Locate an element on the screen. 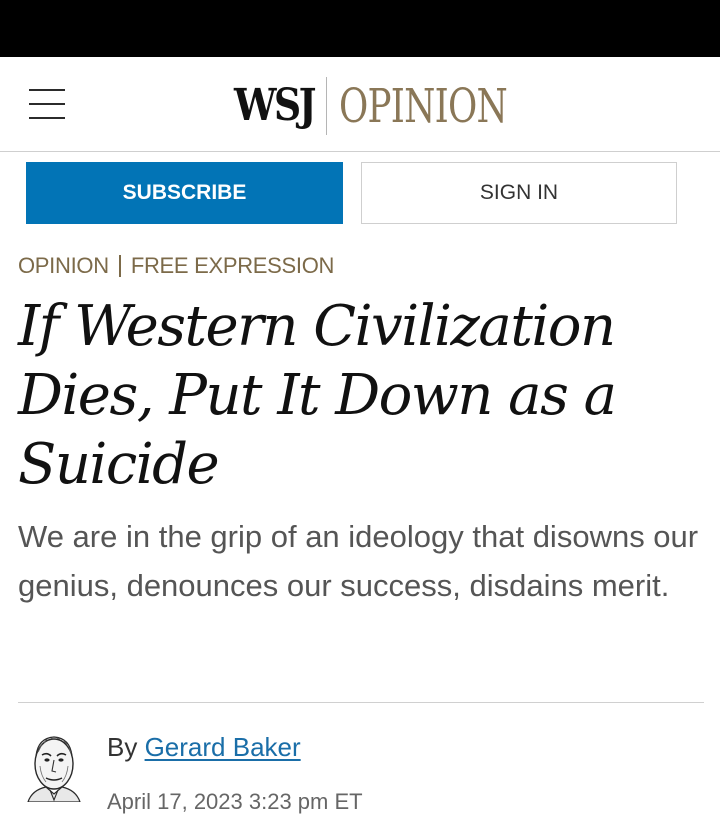 This screenshot has width=720, height=835. section-breadcrumb: OPINION FREE EXPRESSION is located at coordinates (176, 266).